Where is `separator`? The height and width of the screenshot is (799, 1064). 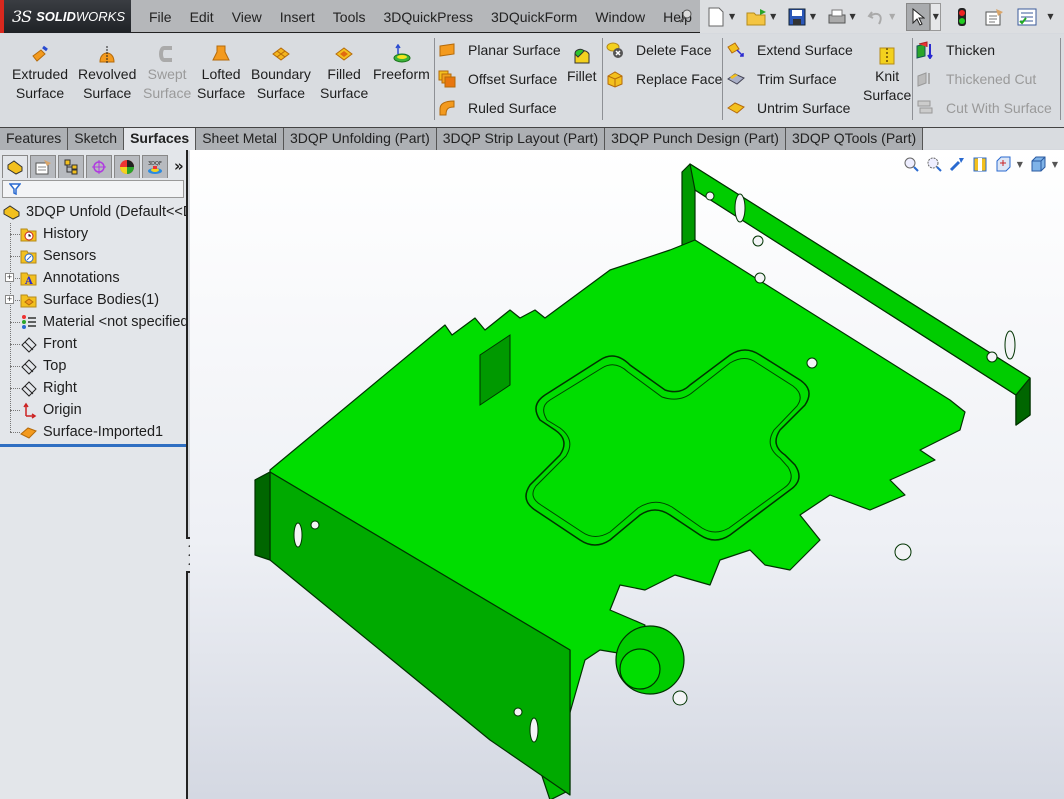 separator is located at coordinates (722, 79).